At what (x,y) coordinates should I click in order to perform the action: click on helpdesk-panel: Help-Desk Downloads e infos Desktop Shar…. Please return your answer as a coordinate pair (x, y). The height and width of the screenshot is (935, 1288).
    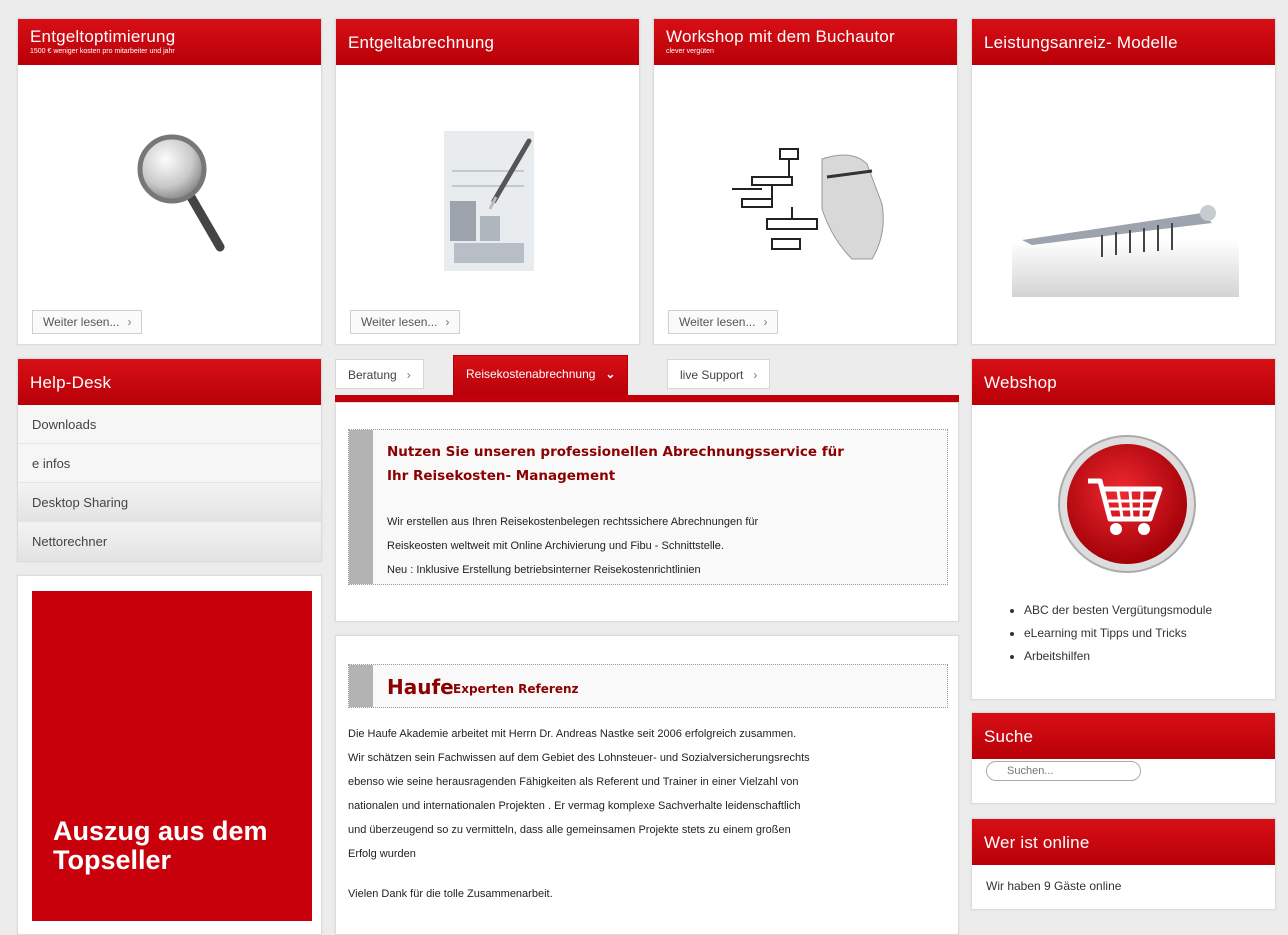
    Looking at the image, I should click on (169, 460).